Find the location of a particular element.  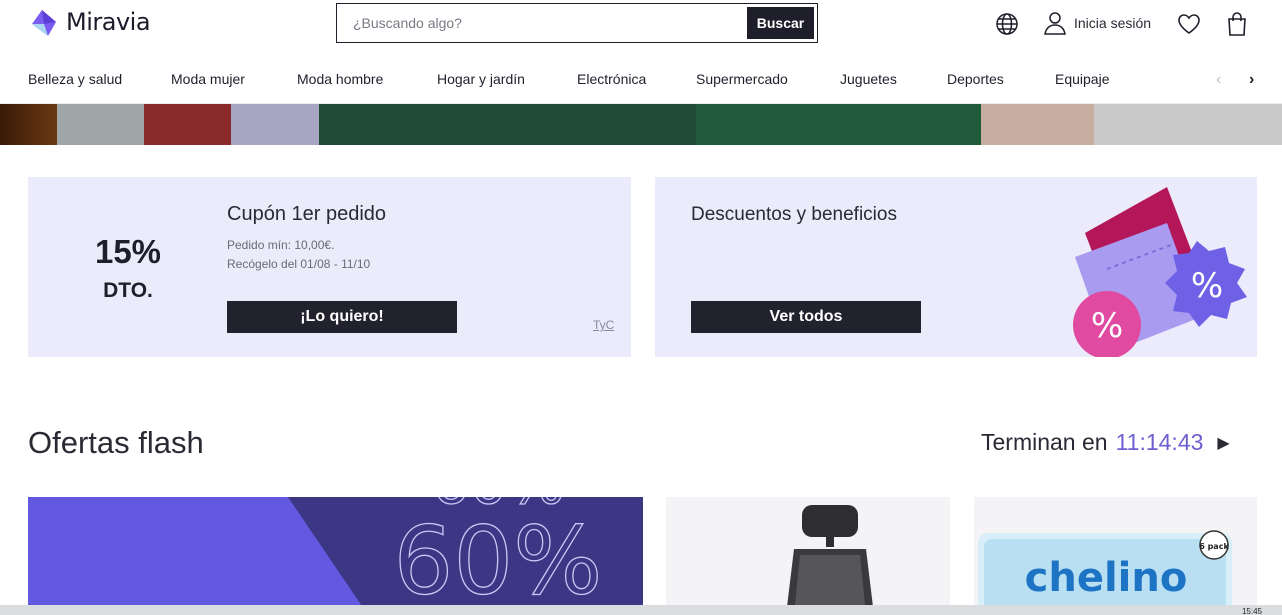

diaper-brand: chelino is located at coordinates (1106, 578).